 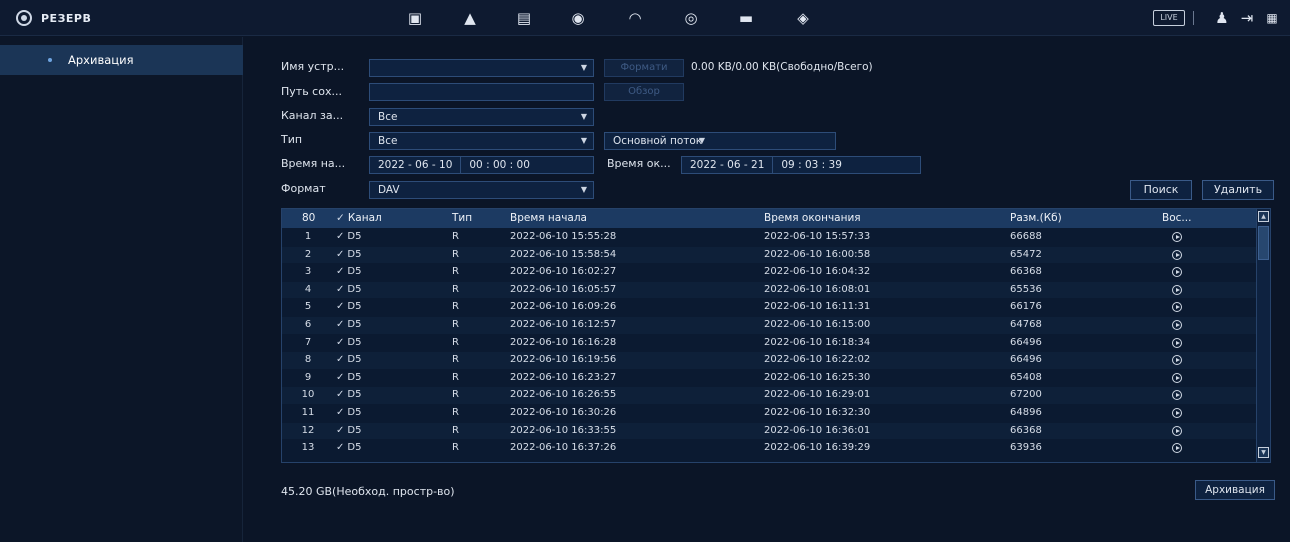 I want to click on start-date: 2022 - 06 - 10, so click(x=415, y=165).